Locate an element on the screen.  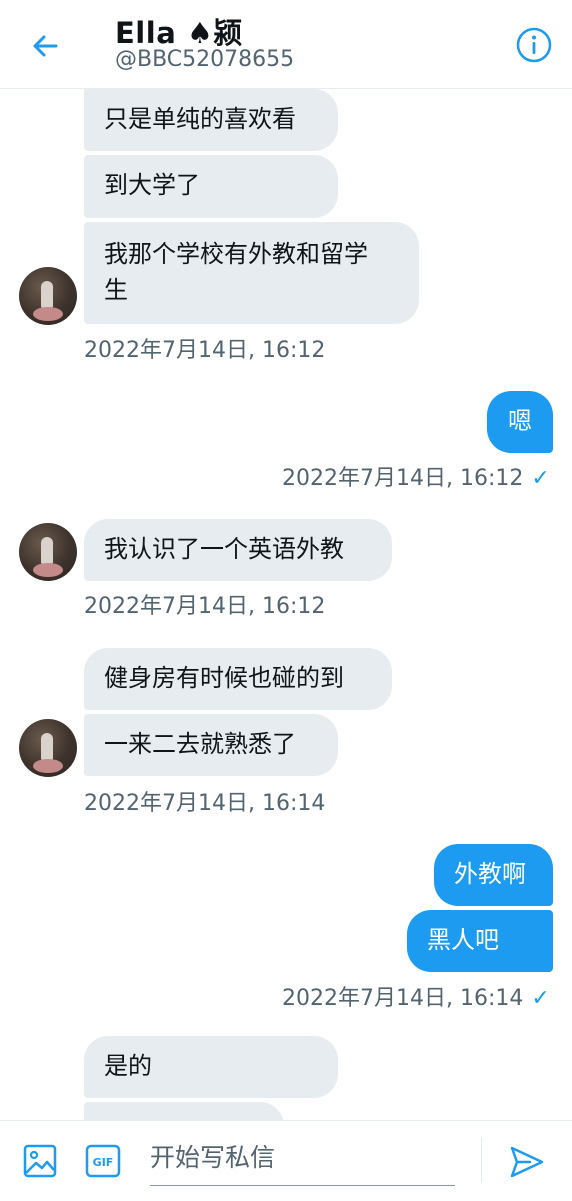
message-input: 开始写私信 is located at coordinates (302, 1159).